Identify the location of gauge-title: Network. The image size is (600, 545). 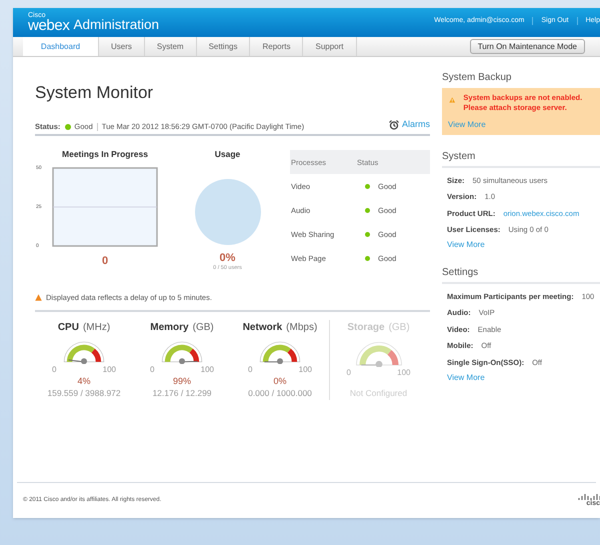
(262, 327).